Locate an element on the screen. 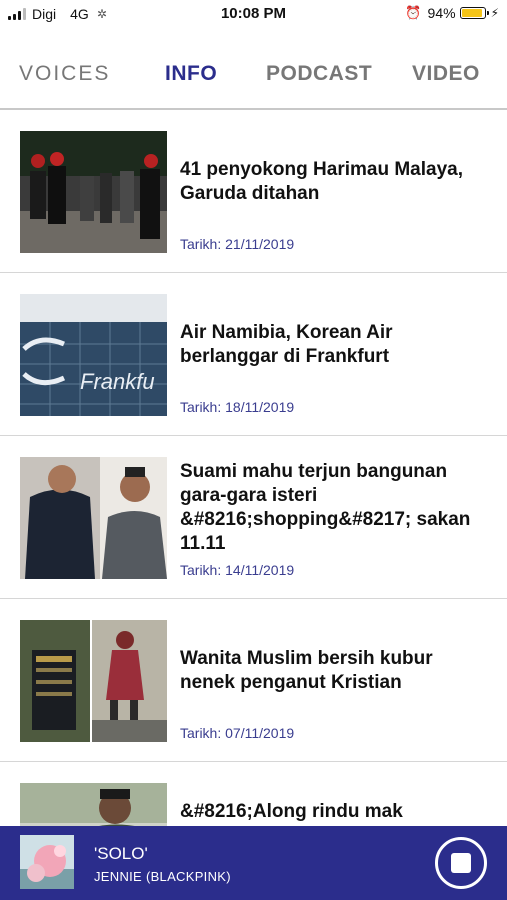 This screenshot has width=507, height=900. status-bar: Digi 4G ✲ 10:08 PM ⏰ 94% ⚡ is located at coordinates (253, 15).